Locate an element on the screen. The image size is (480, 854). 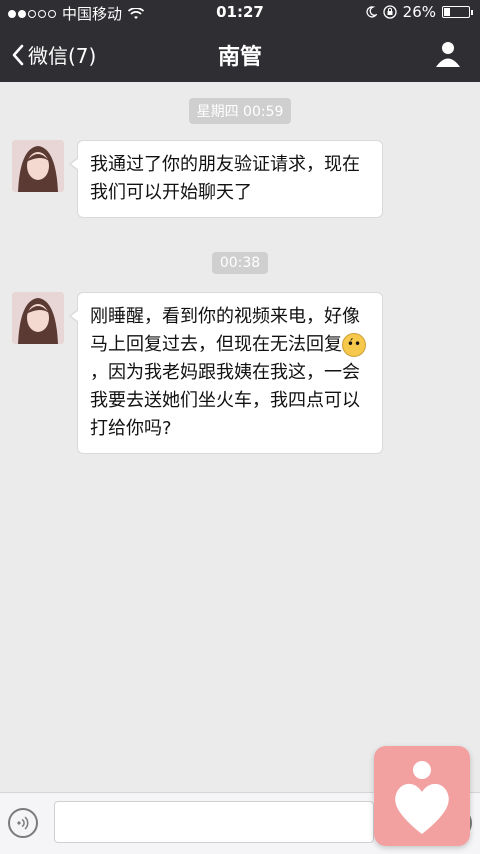
message-text: 我通过了你的朋友验证请求，现在我们可以开始聊天了 is located at coordinates (225, 178).